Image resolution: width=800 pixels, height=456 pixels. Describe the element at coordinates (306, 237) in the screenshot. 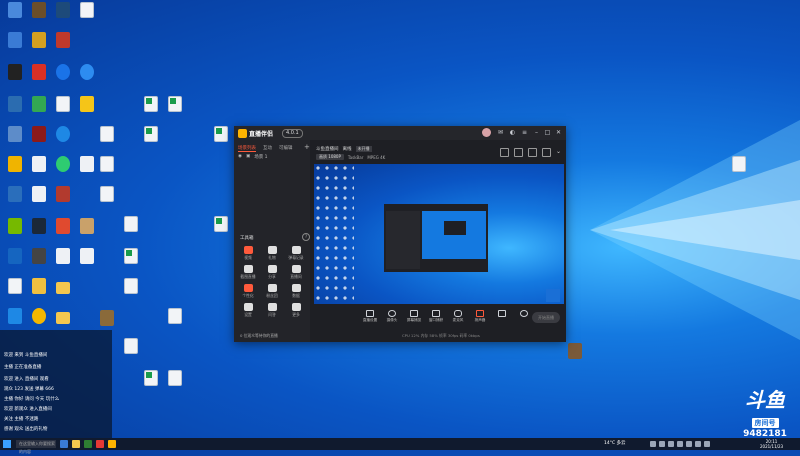

I see `help-icon: ?` at that location.